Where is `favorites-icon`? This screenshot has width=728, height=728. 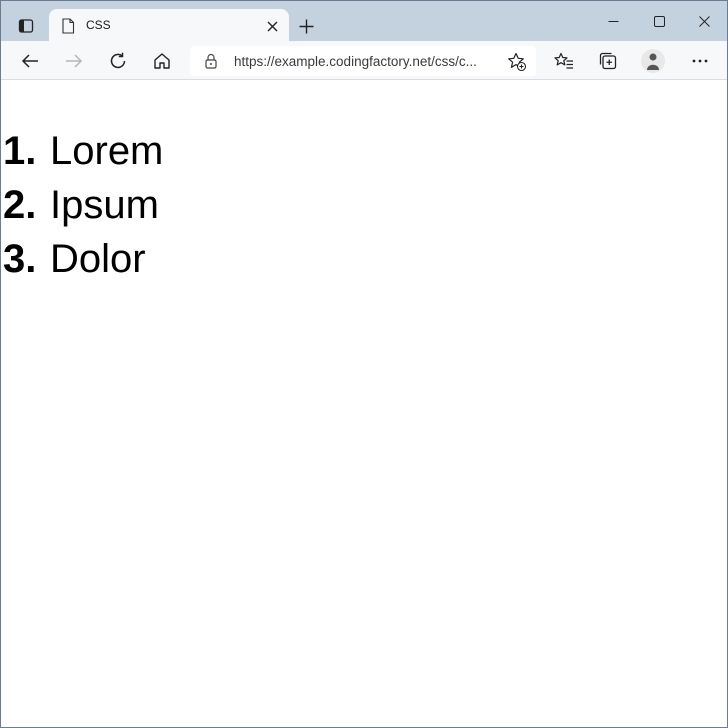
favorites-icon is located at coordinates (563, 60).